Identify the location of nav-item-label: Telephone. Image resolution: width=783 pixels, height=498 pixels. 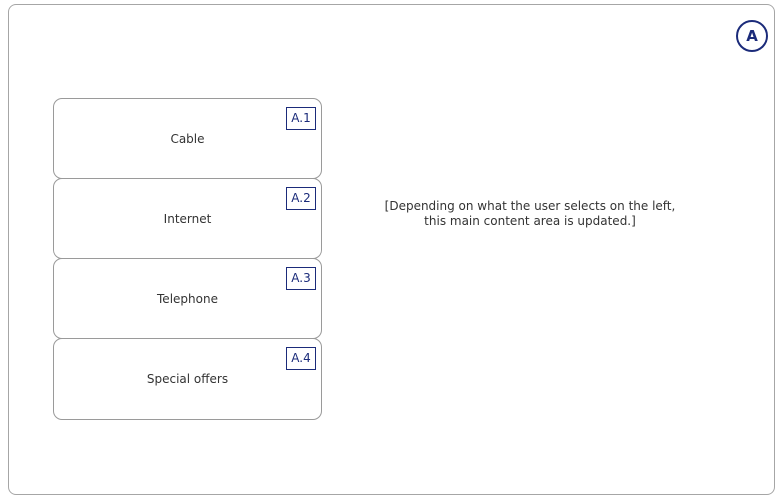
(187, 298).